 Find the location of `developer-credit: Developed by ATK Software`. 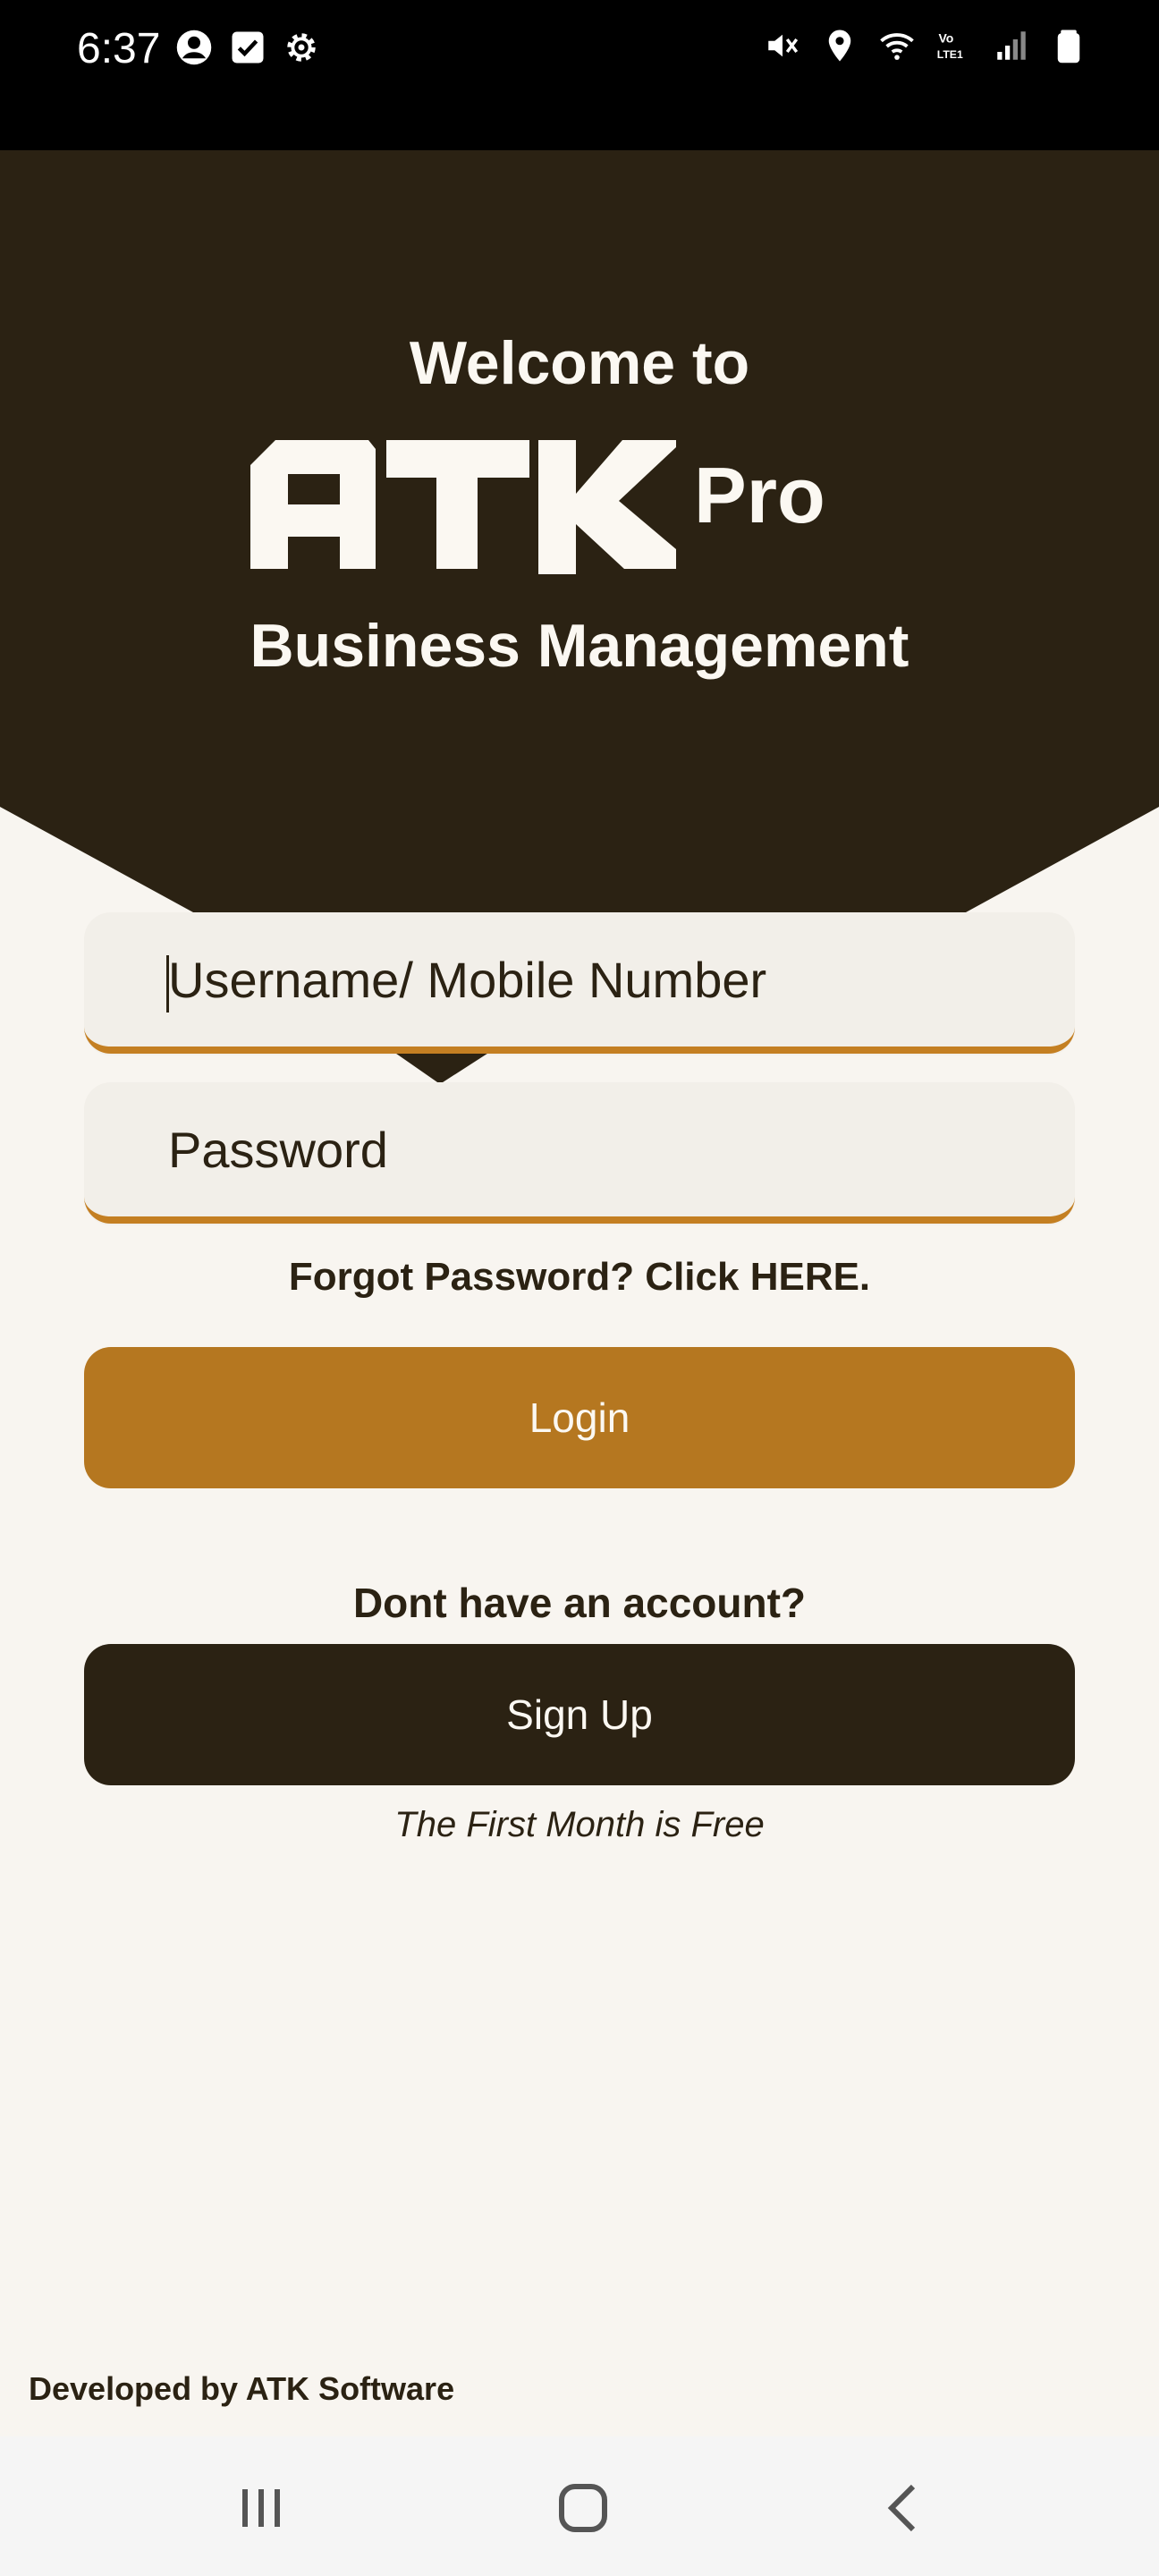

developer-credit: Developed by ATK Software is located at coordinates (242, 2388).